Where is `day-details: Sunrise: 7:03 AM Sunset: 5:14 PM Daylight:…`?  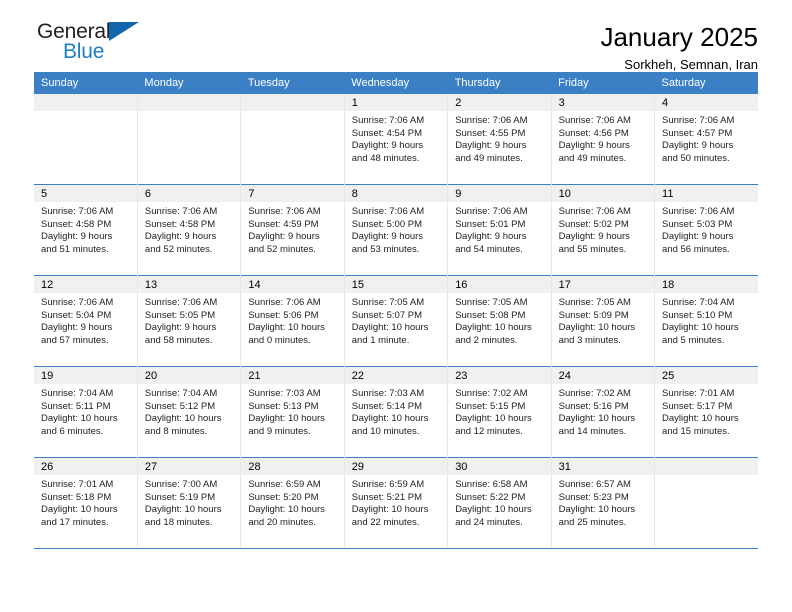 day-details: Sunrise: 7:03 AM Sunset: 5:14 PM Daylight:… is located at coordinates (396, 411).